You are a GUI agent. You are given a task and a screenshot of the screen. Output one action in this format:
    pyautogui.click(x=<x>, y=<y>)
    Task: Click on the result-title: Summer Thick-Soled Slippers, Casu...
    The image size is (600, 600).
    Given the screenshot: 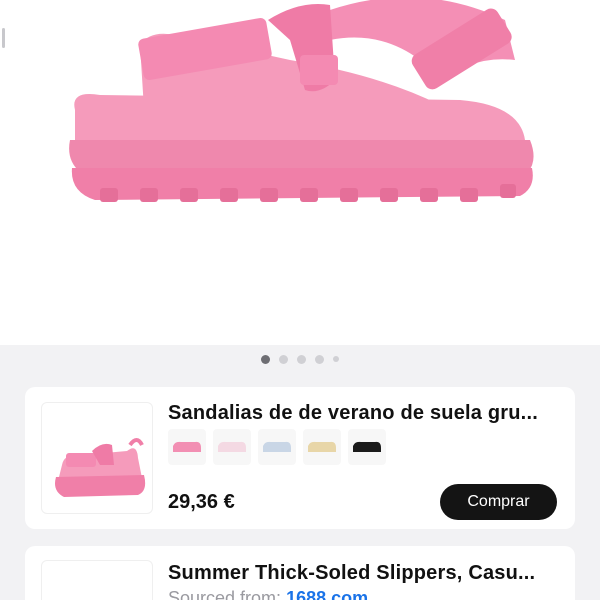 What is the action you would take?
    pyautogui.click(x=365, y=573)
    